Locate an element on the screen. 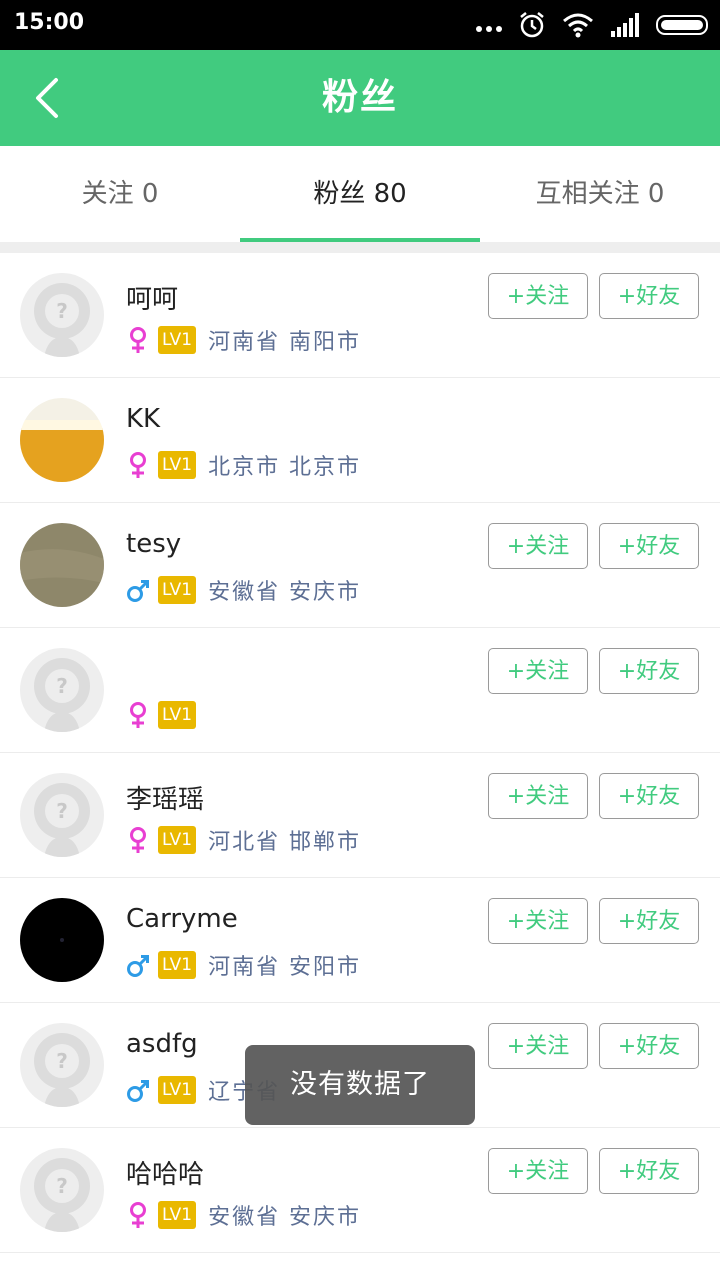  tab-fans: 粉丝 80 is located at coordinates (360, 194).